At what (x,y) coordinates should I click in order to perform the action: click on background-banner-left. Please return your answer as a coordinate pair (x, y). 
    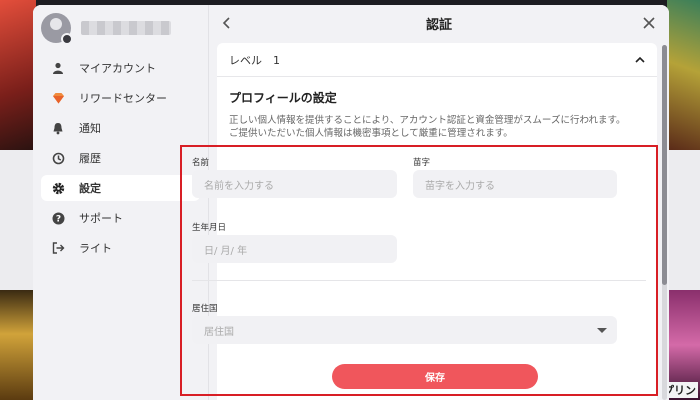
    Looking at the image, I should click on (18, 75).